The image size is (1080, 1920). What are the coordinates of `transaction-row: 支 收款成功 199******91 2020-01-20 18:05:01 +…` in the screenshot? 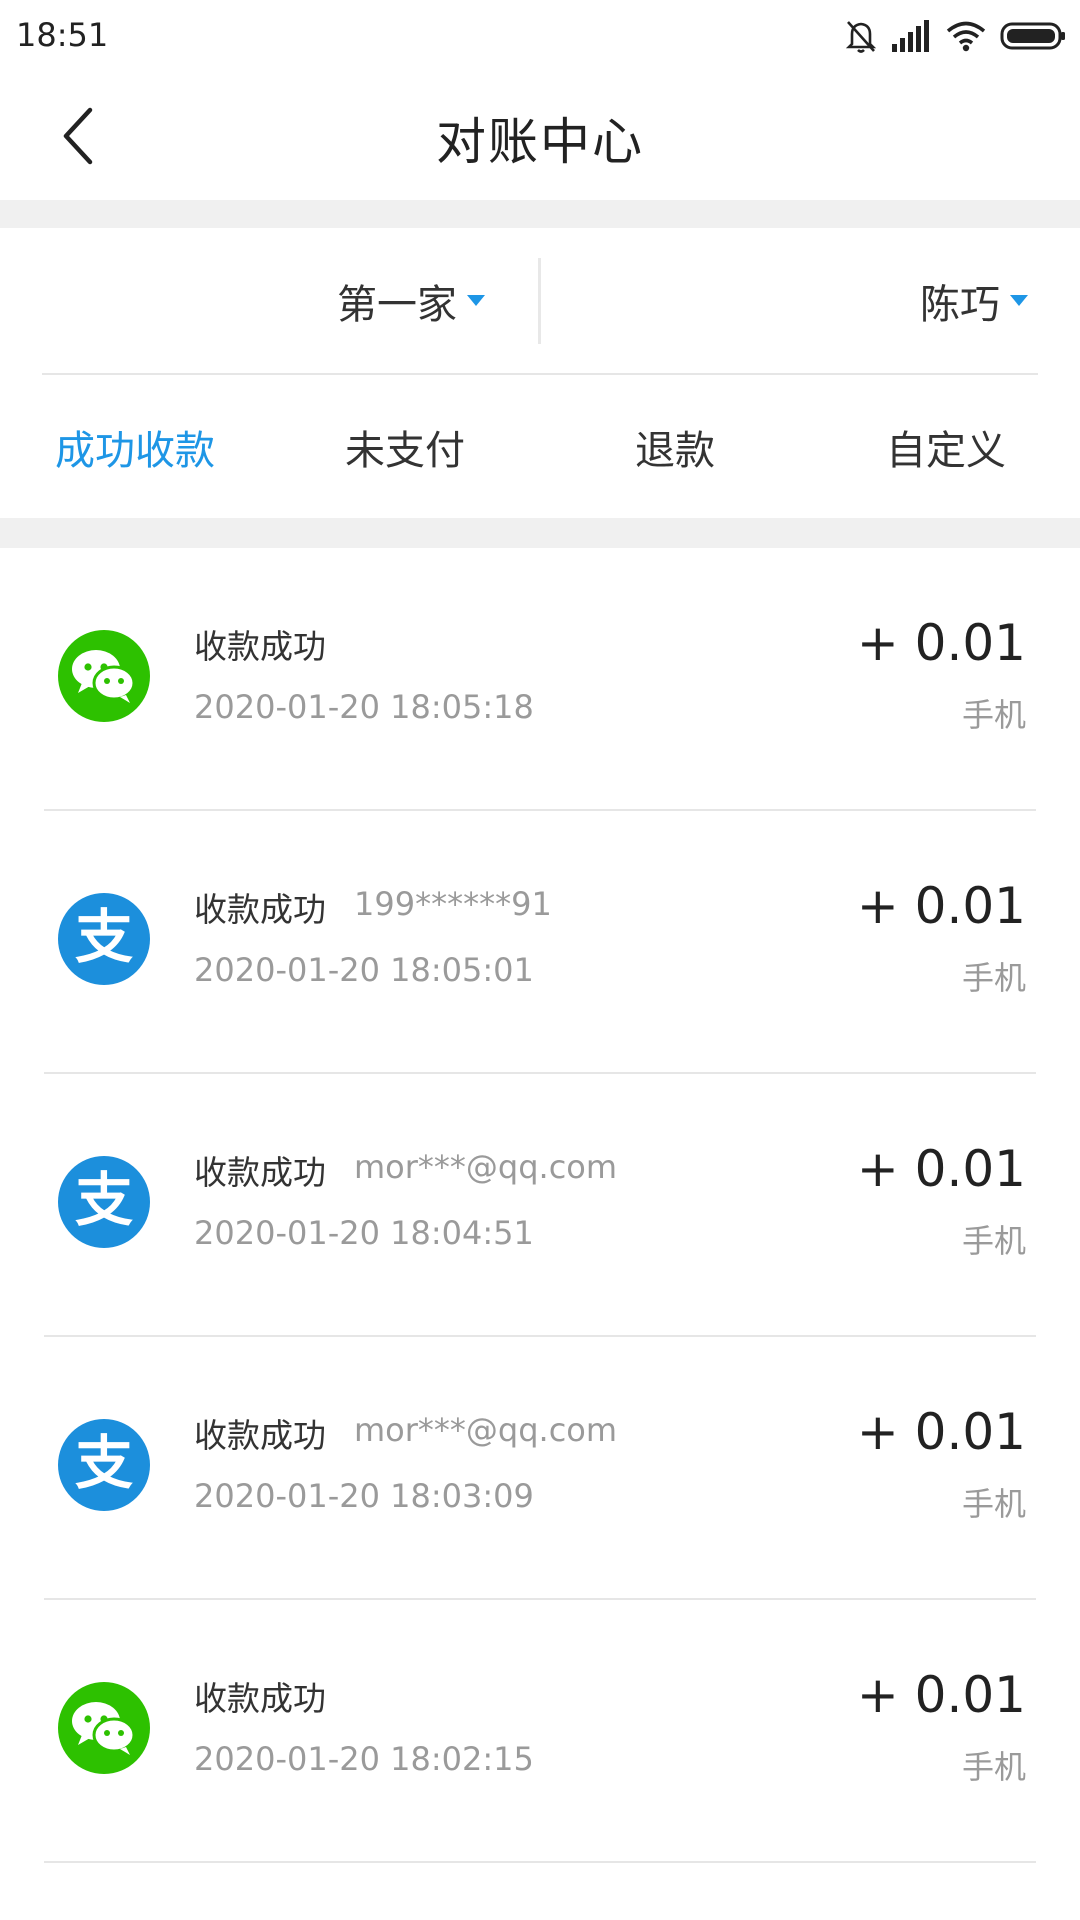 It's located at (540, 942).